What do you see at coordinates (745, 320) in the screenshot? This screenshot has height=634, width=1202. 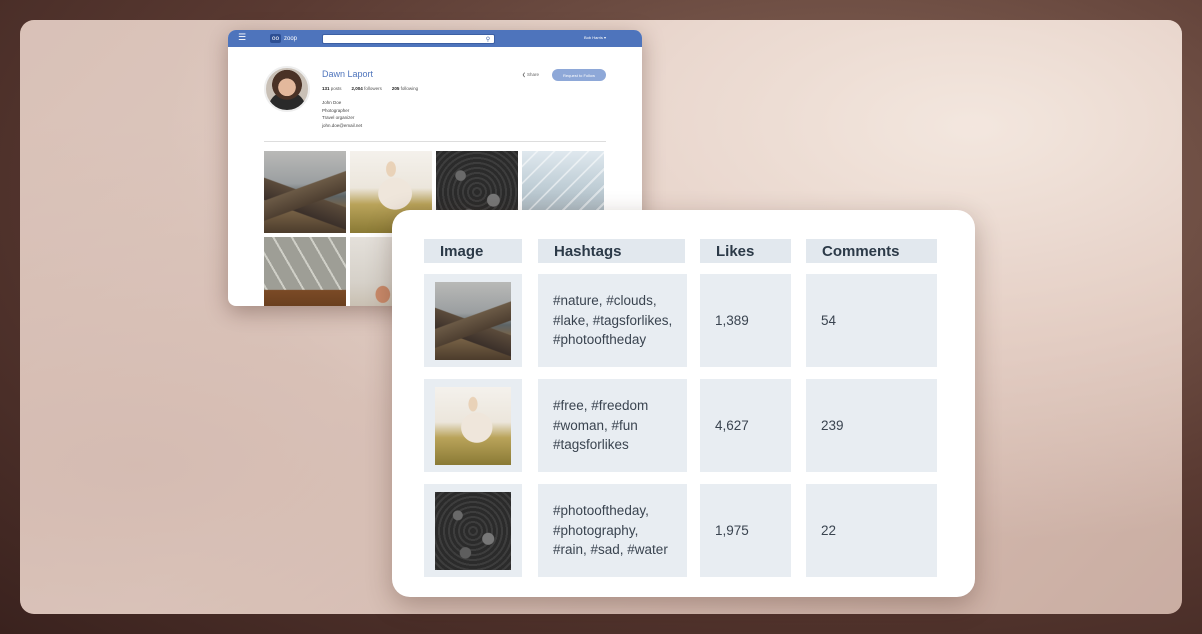 I see `likes-cell: 1,389` at bounding box center [745, 320].